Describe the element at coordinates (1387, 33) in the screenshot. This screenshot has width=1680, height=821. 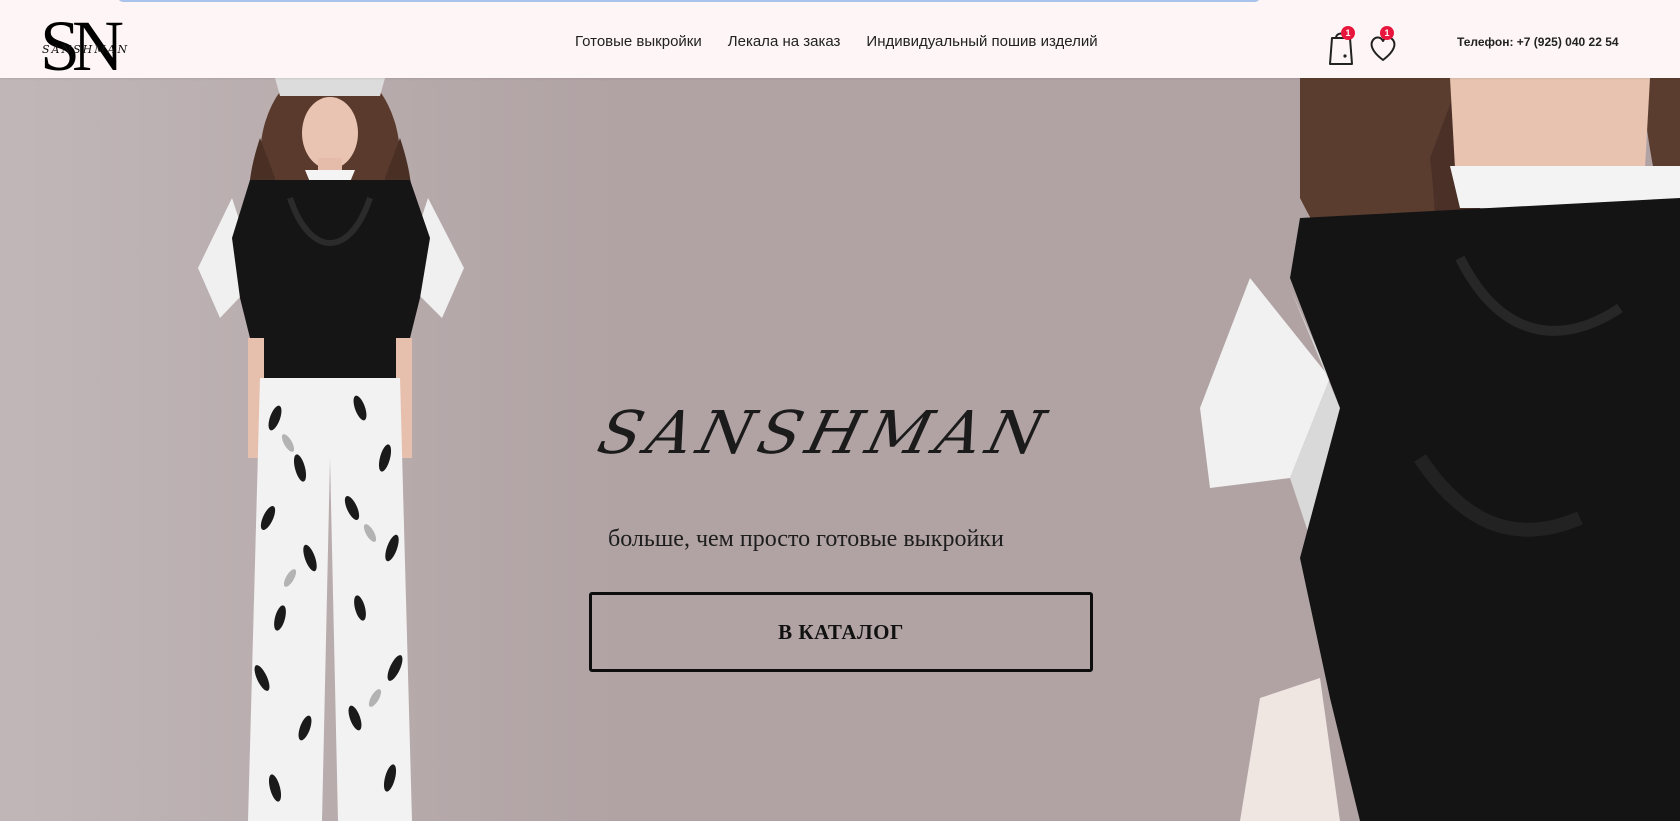
I see `favorites-count-badge: 1` at that location.